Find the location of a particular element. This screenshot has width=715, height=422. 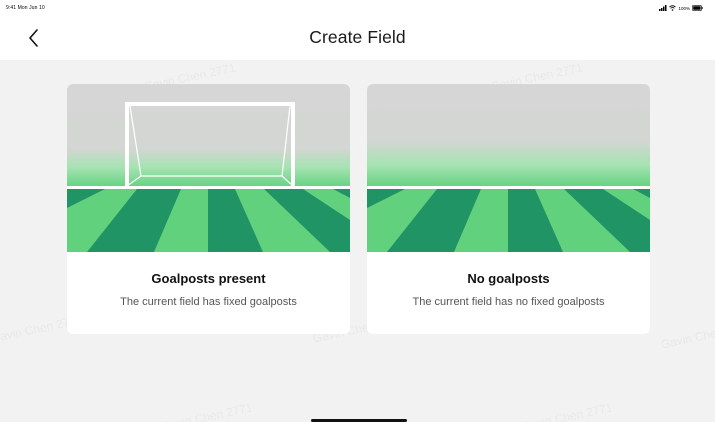

status-indicators: 100% is located at coordinates (681, 8).